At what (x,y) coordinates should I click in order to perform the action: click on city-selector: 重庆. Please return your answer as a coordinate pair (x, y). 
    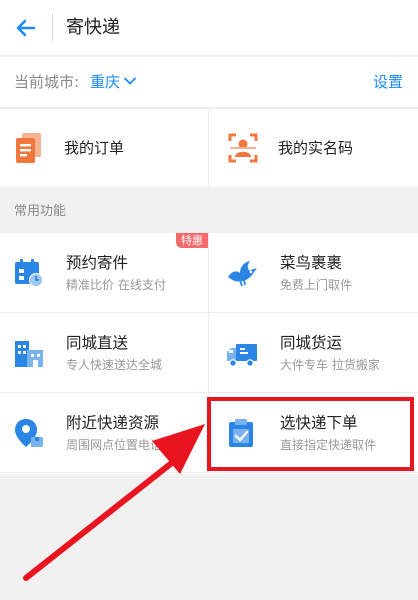
    Looking at the image, I should click on (105, 82).